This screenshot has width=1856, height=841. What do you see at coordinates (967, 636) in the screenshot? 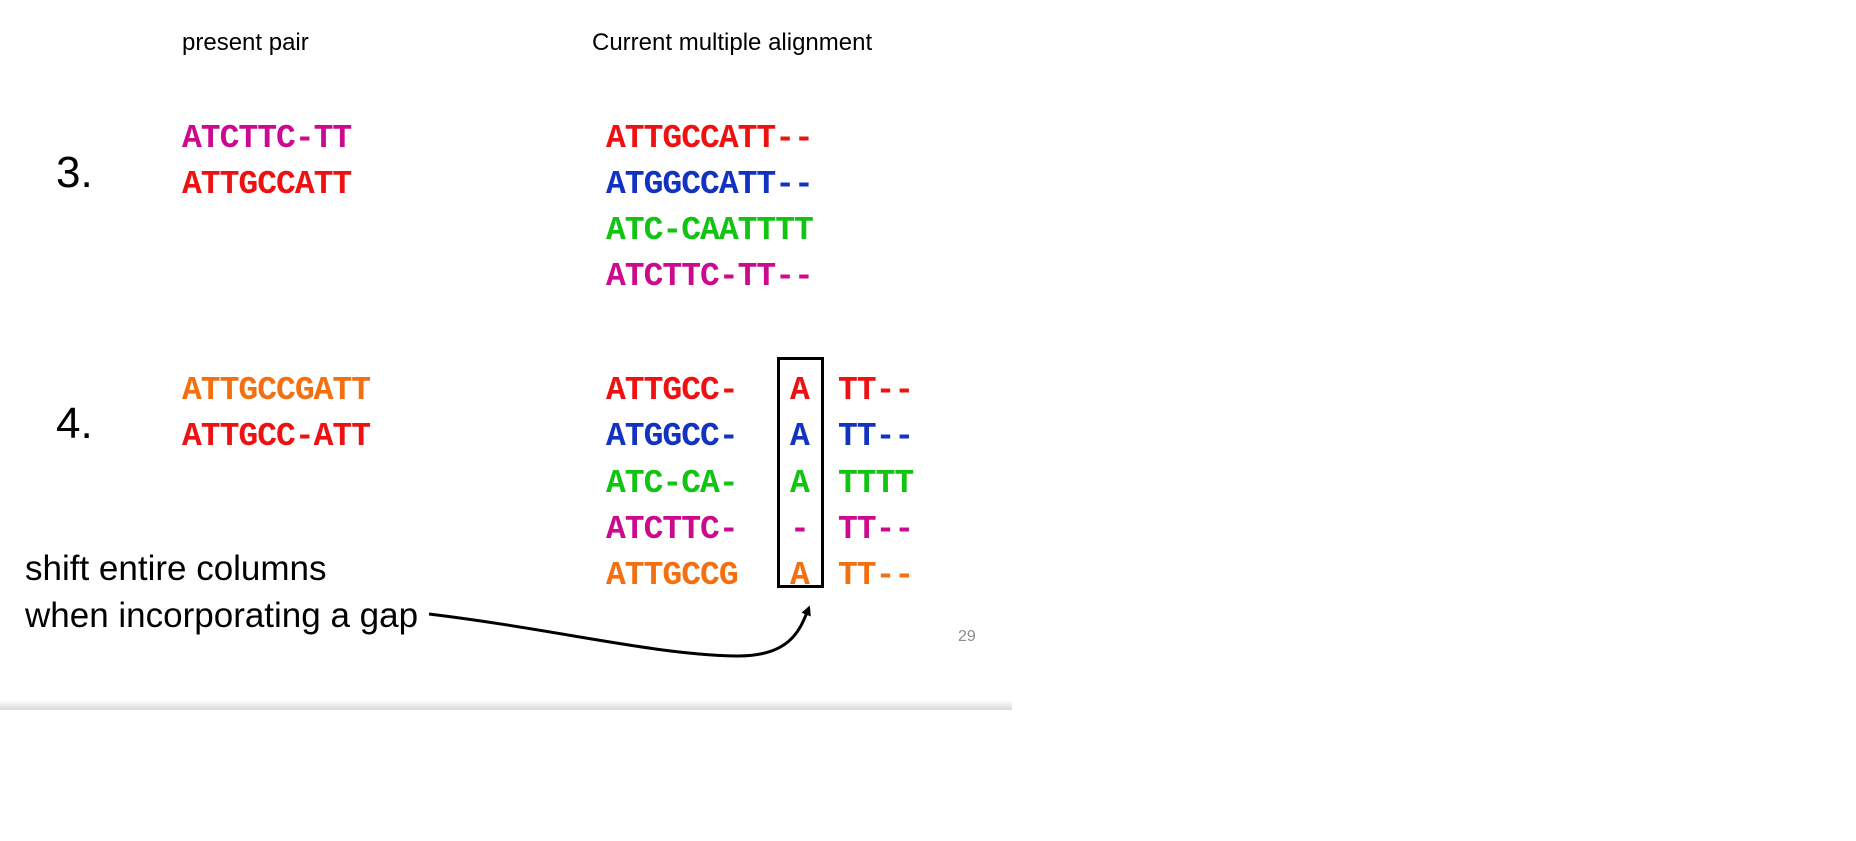
I see `page-number: 29` at bounding box center [967, 636].